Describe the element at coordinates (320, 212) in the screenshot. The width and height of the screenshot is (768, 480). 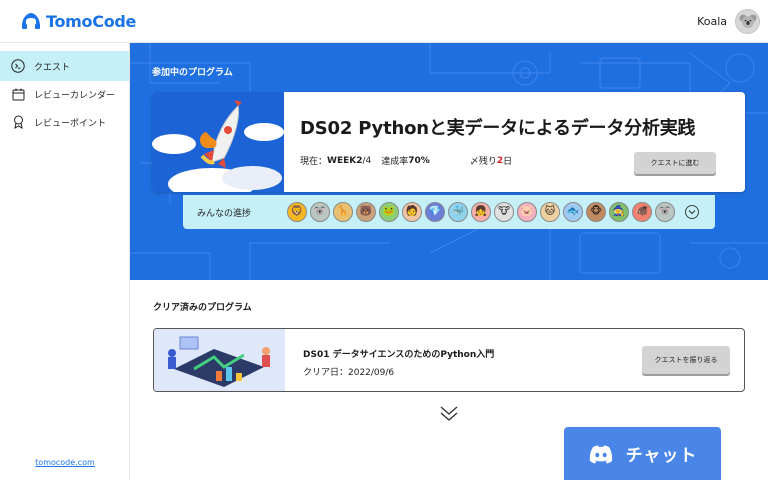
I see `koala-avatar: 🐨` at that location.